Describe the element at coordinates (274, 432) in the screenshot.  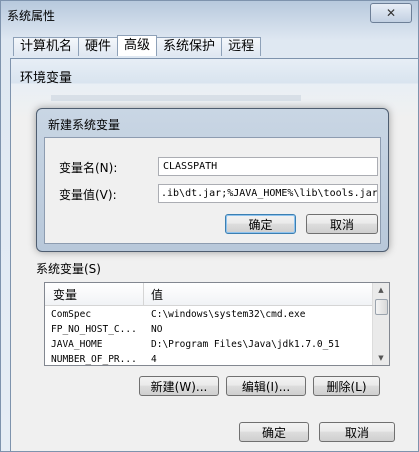
I see `ok-button: 确定` at that location.